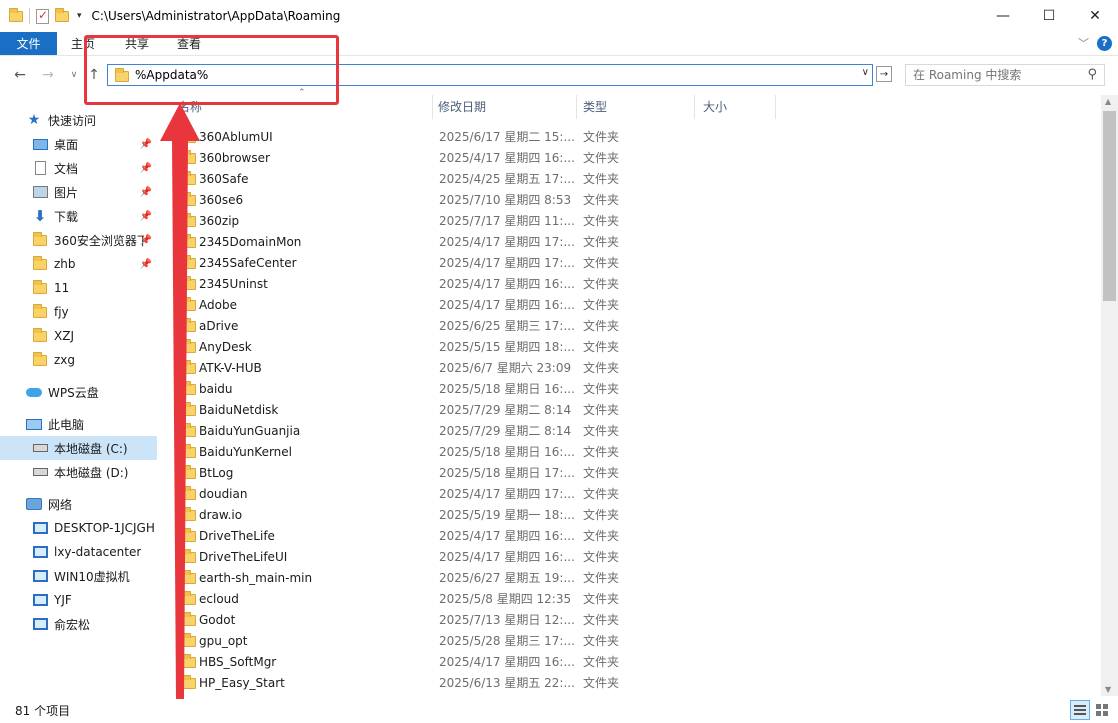 Image resolution: width=1118 pixels, height=723 pixels. Describe the element at coordinates (1102, 710) in the screenshot. I see `large-icons-view-button` at that location.